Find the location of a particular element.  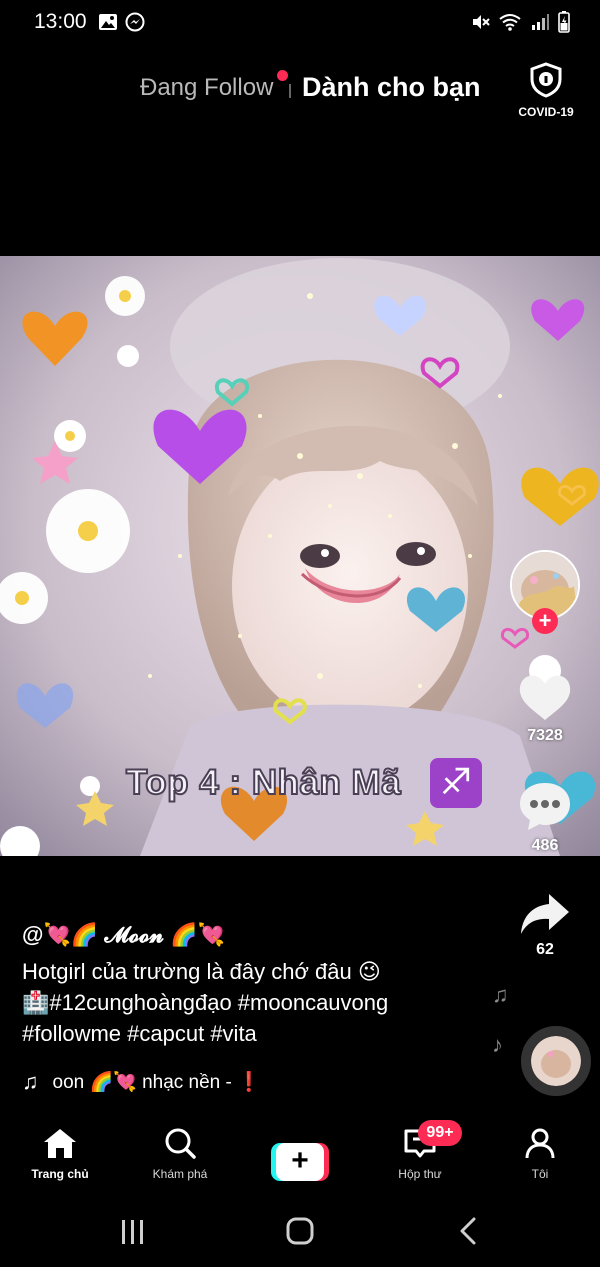

nav-create: + is located at coordinates (300, 1156).